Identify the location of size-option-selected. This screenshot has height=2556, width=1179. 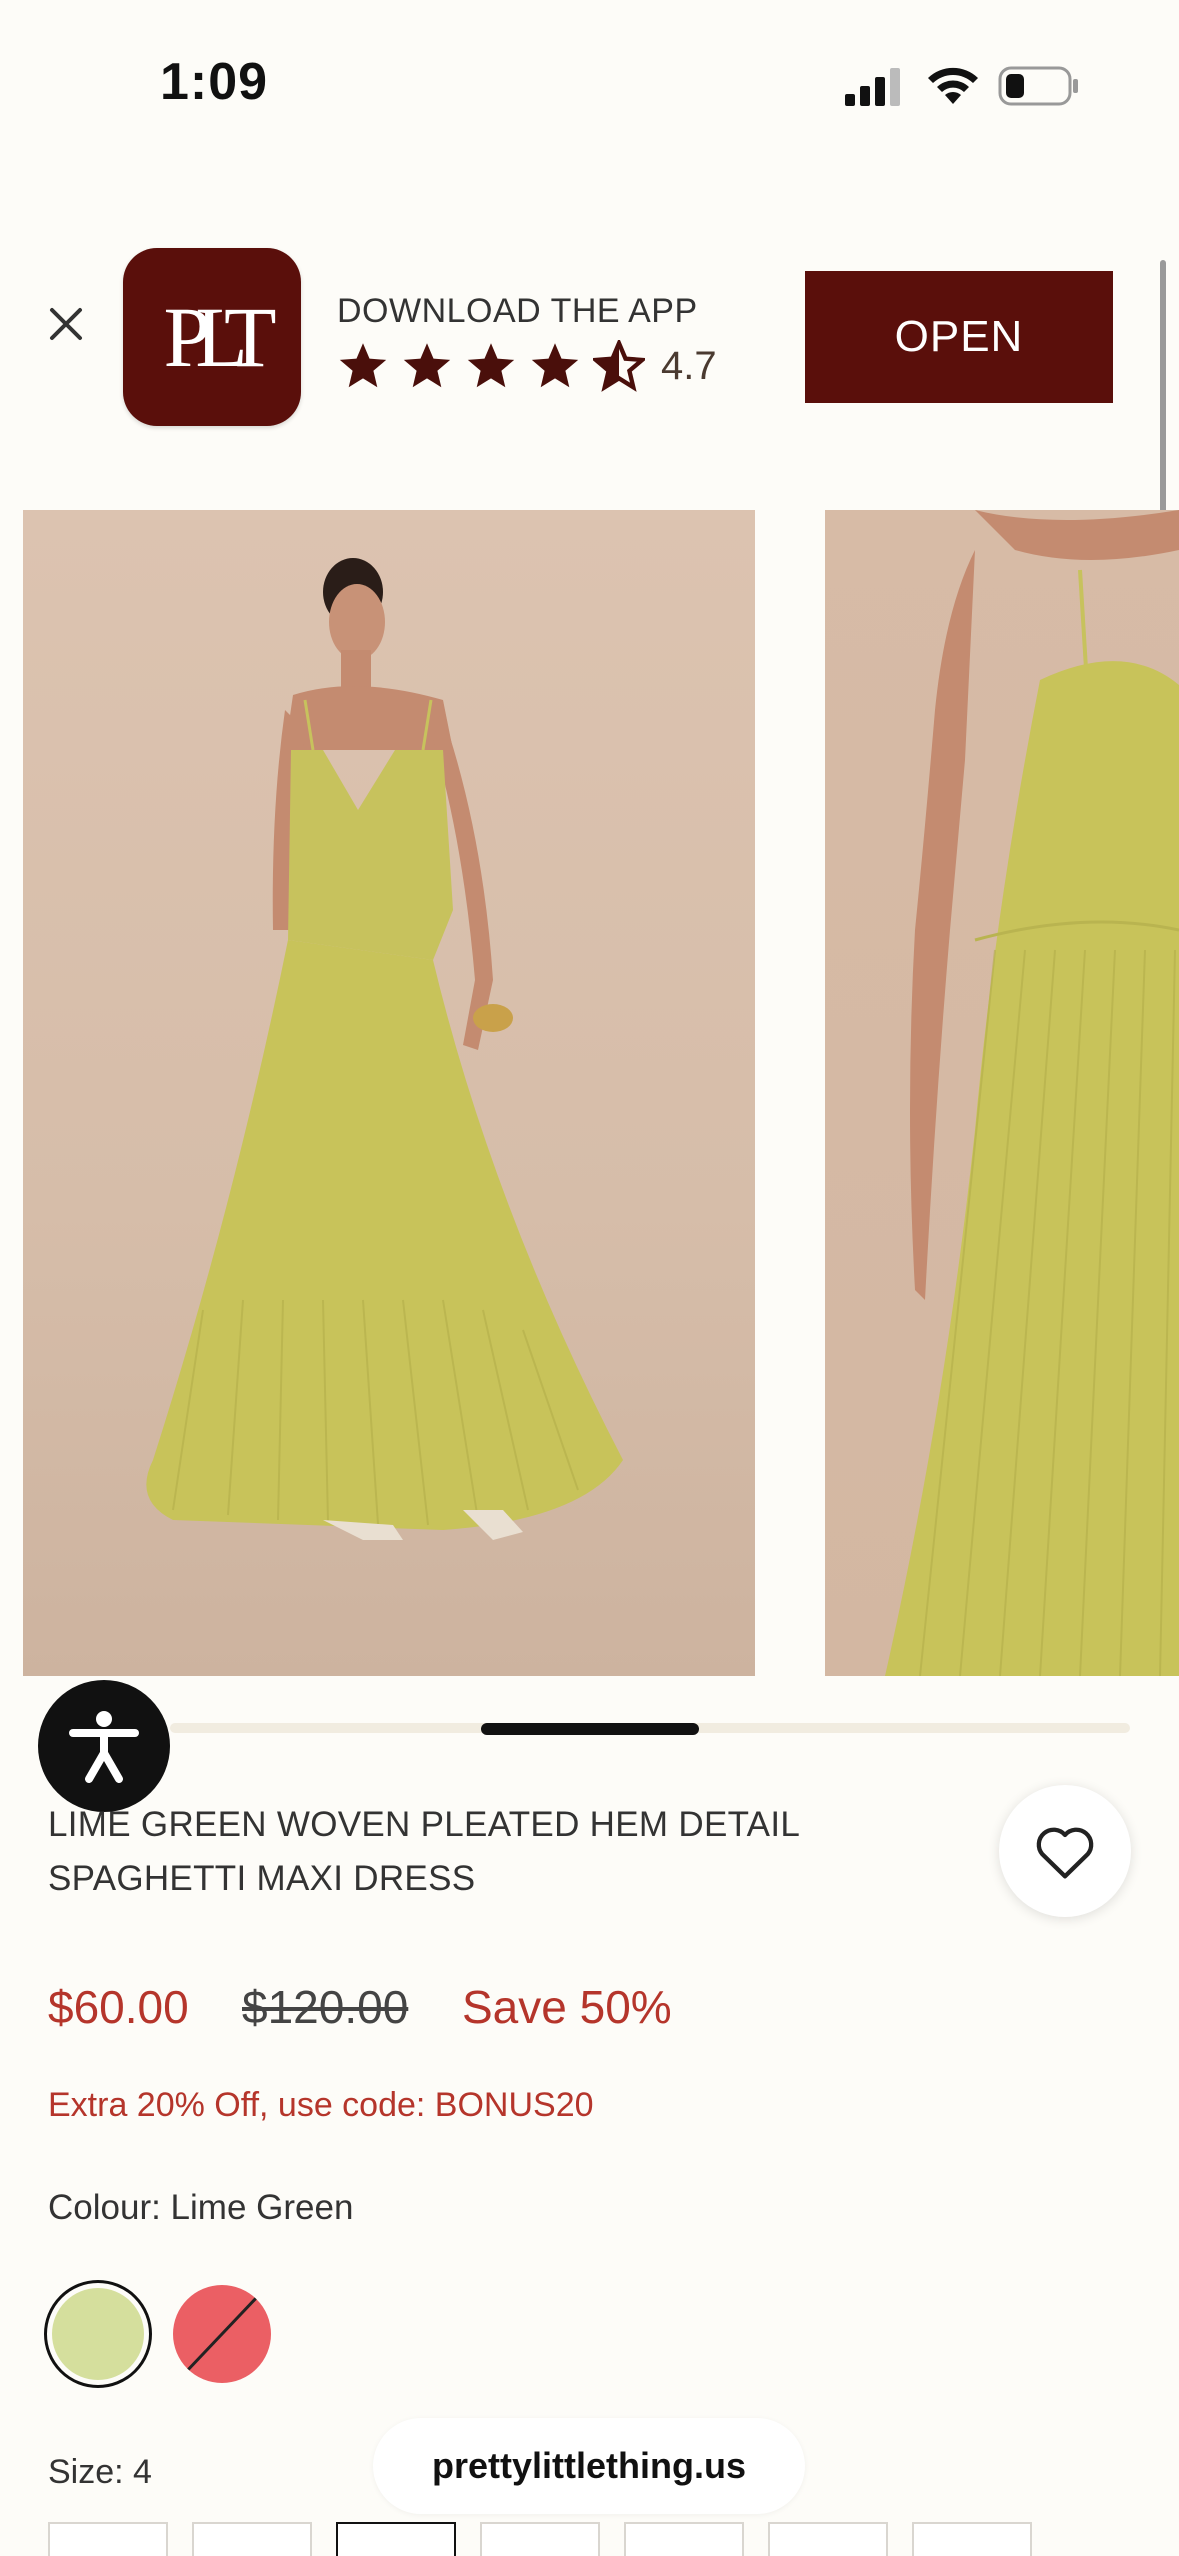
(396, 2539).